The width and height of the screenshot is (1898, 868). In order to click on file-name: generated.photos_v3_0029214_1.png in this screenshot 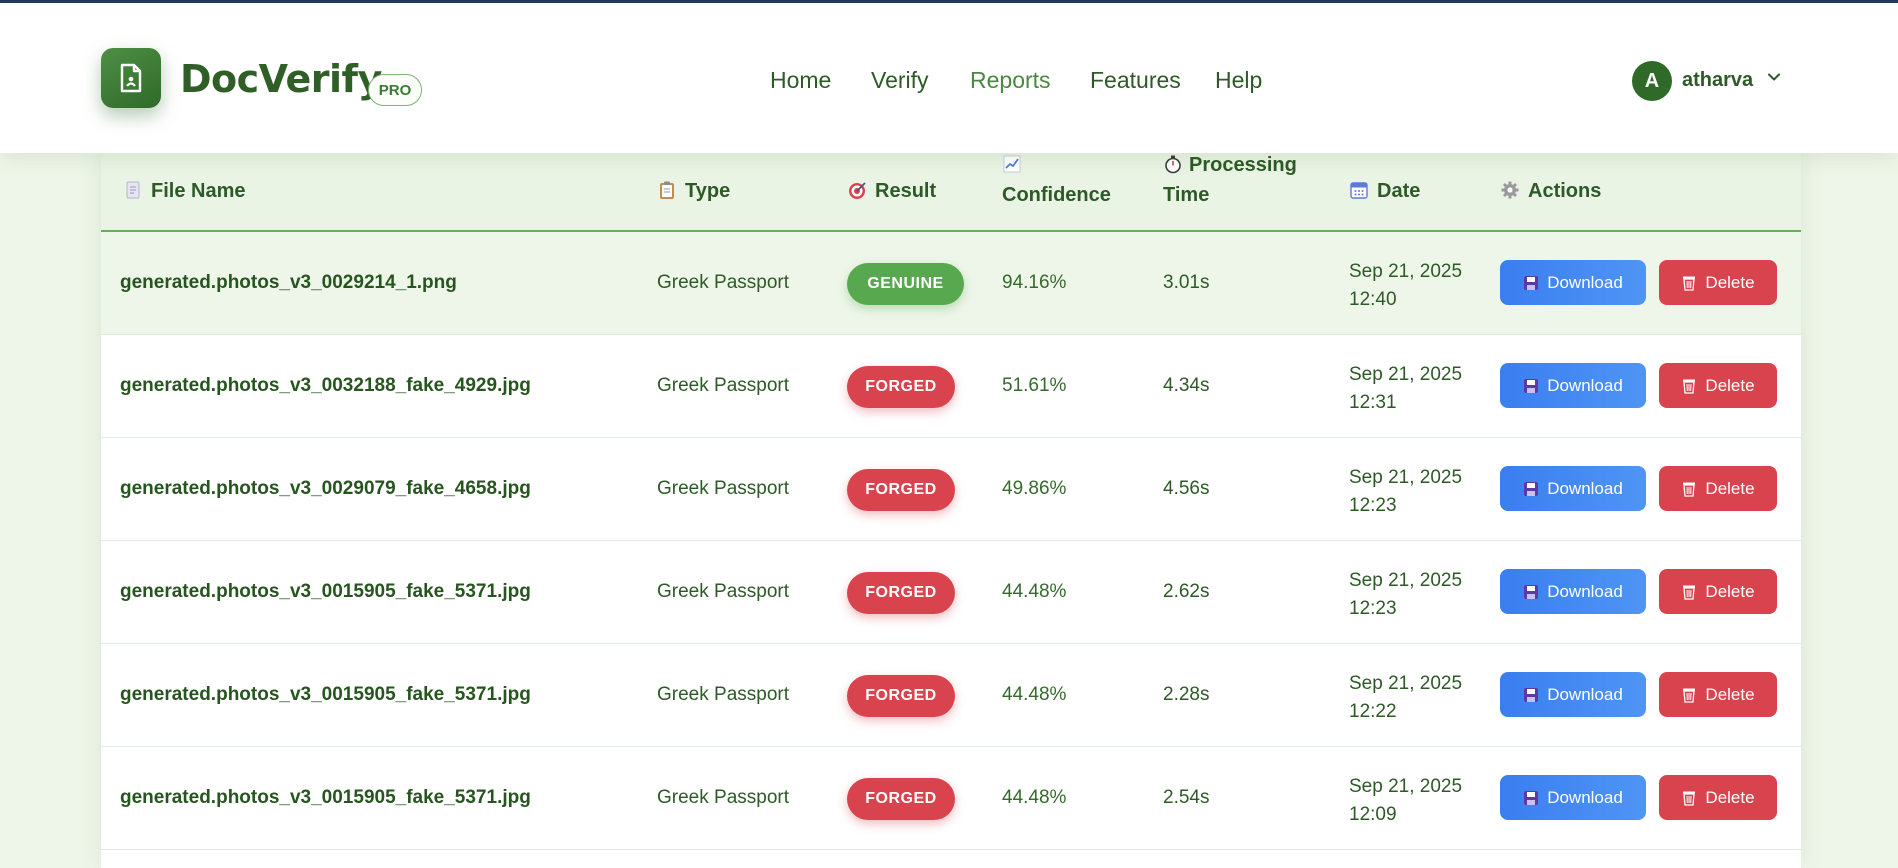, I will do `click(288, 282)`.